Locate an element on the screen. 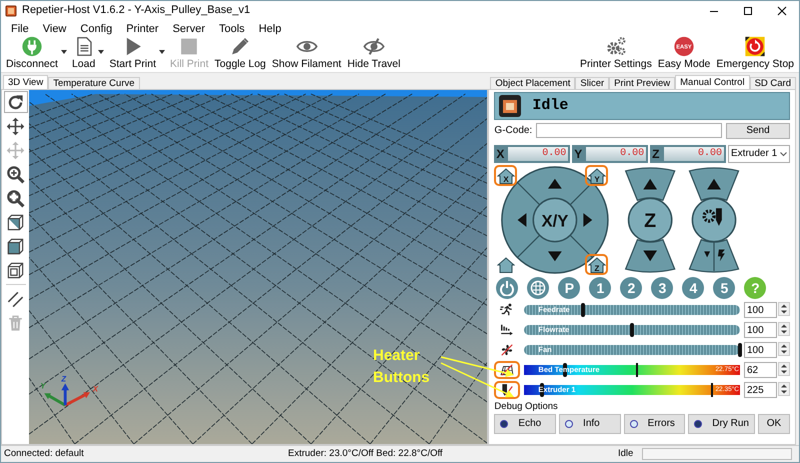 The width and height of the screenshot is (800, 463). debug-toggle-button: Info is located at coordinates (590, 424).